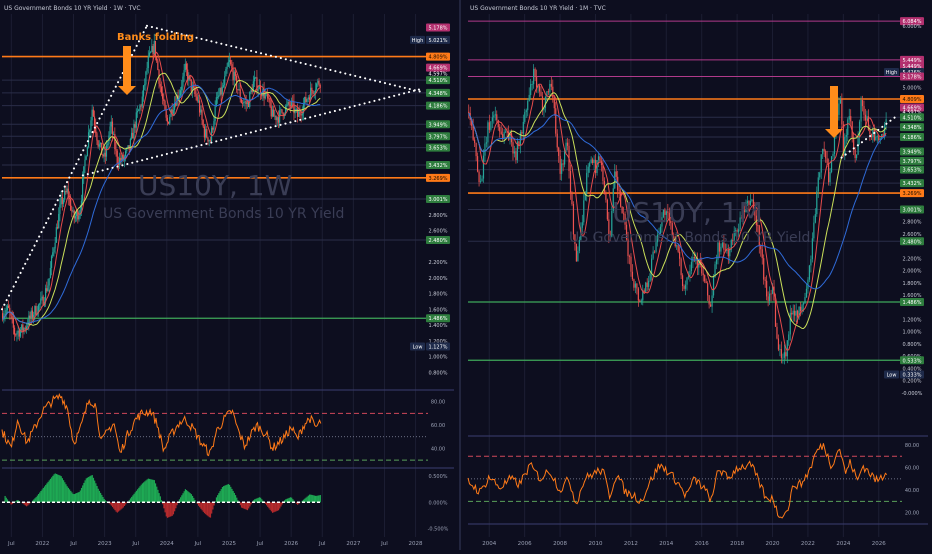 The width and height of the screenshot is (932, 554). Describe the element at coordinates (437, 373) in the screenshot. I see `price-label: 0.800%` at that location.